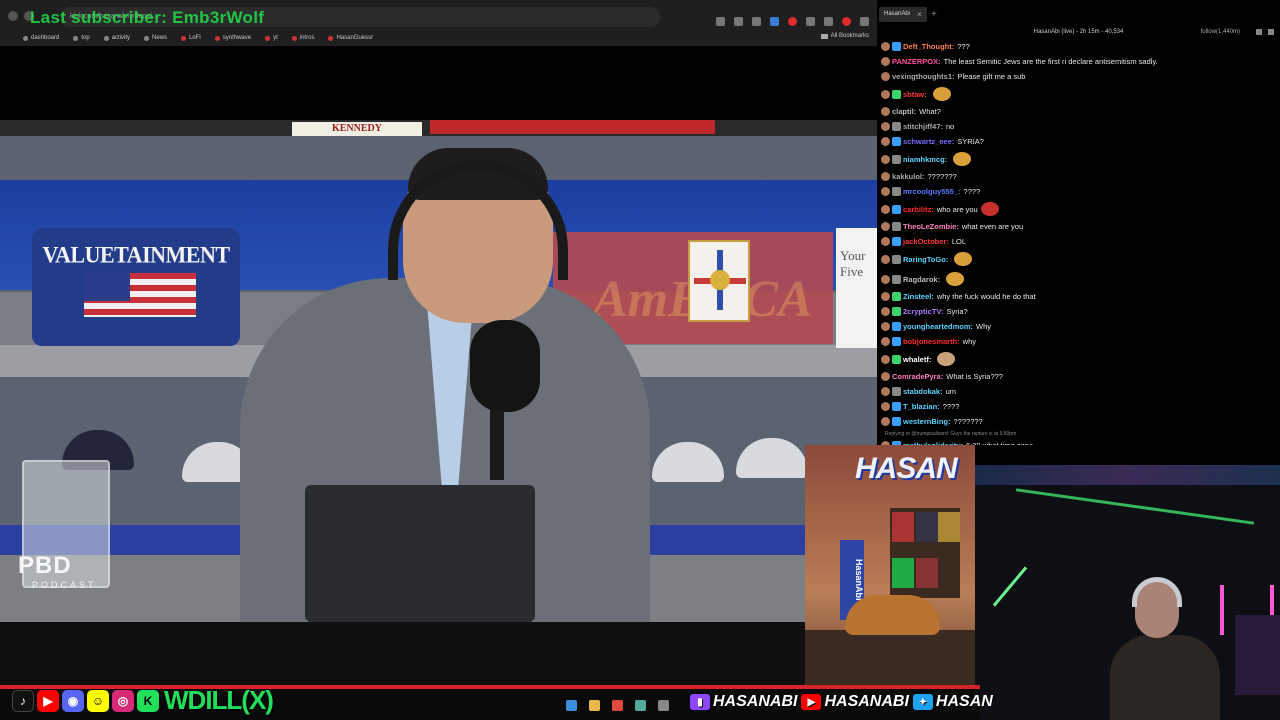 The width and height of the screenshot is (1280, 720). Describe the element at coordinates (1079, 159) in the screenshot. I see `chat-message: niamhkmcg:` at that location.